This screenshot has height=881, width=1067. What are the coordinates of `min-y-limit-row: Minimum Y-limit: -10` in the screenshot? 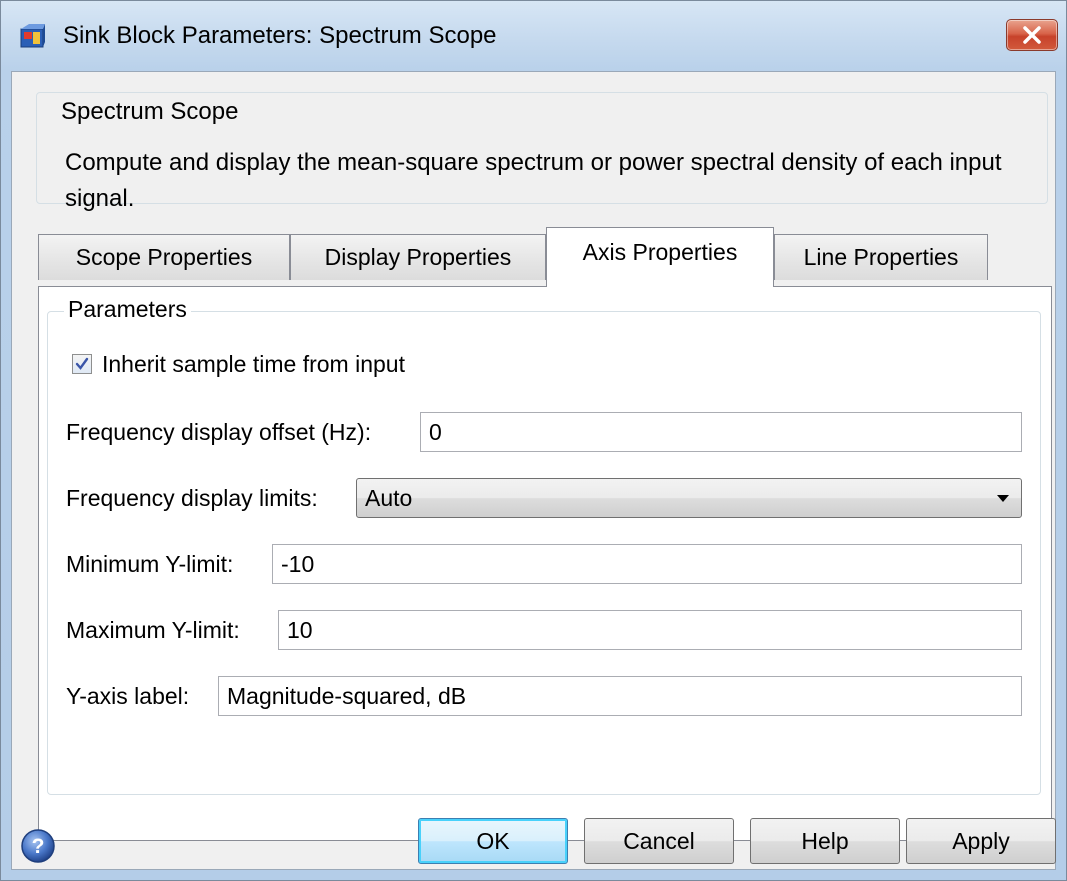 It's located at (544, 564).